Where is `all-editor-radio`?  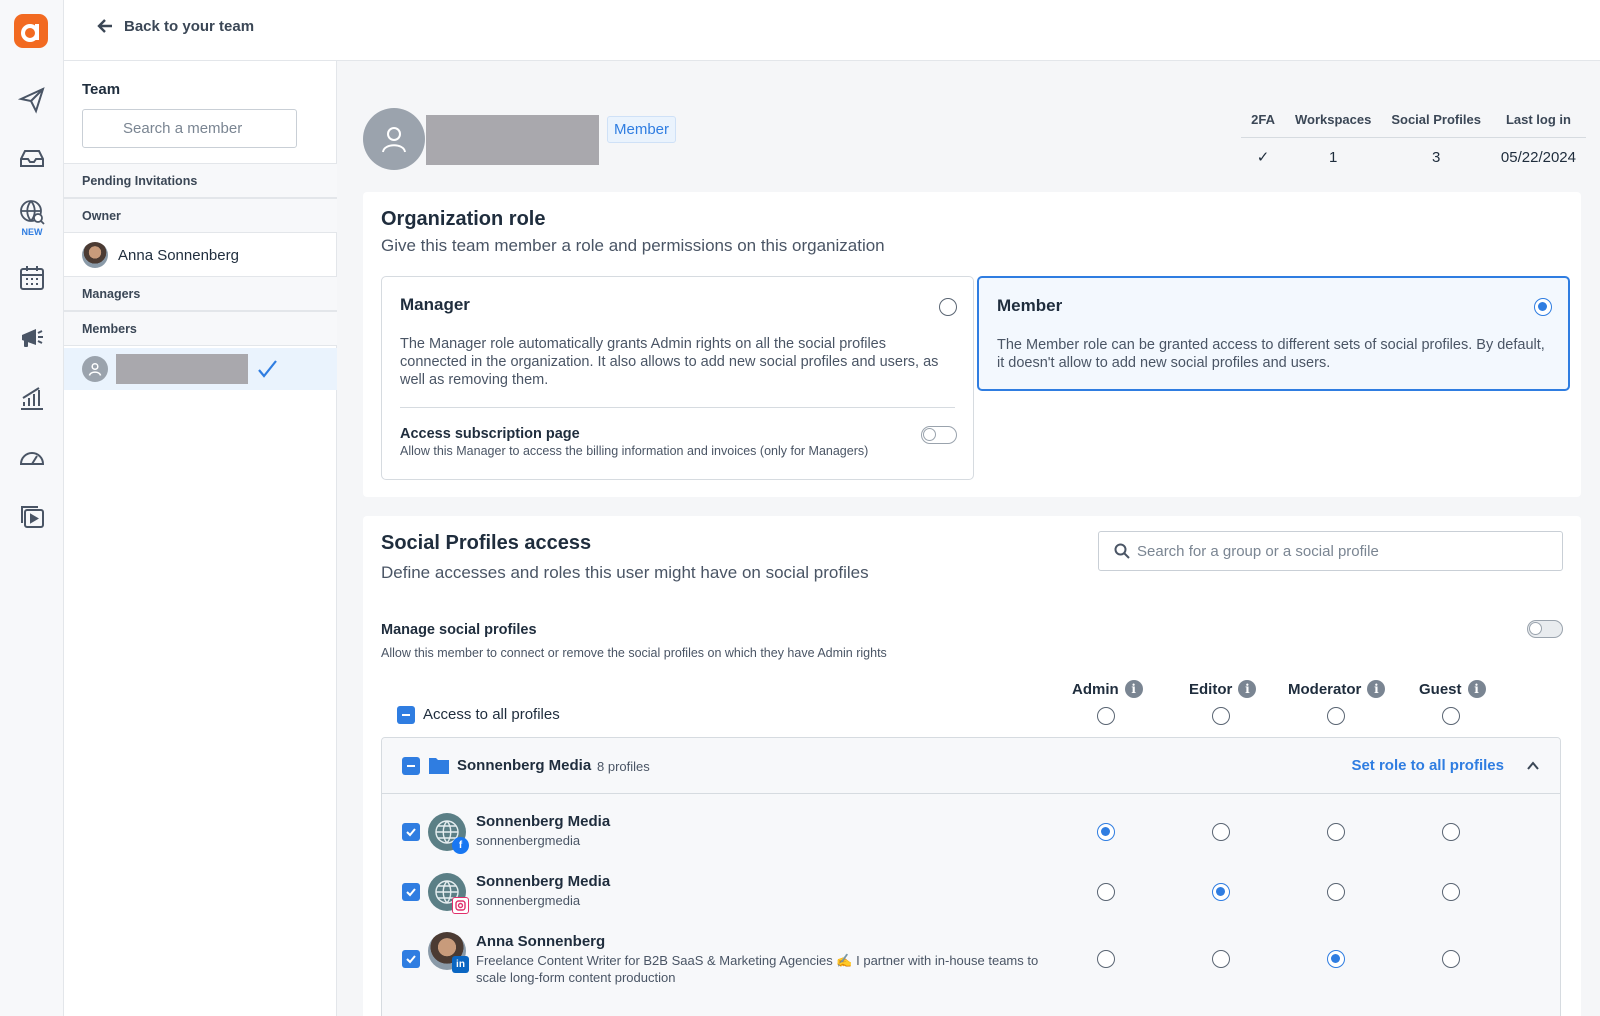 all-editor-radio is located at coordinates (1221, 716).